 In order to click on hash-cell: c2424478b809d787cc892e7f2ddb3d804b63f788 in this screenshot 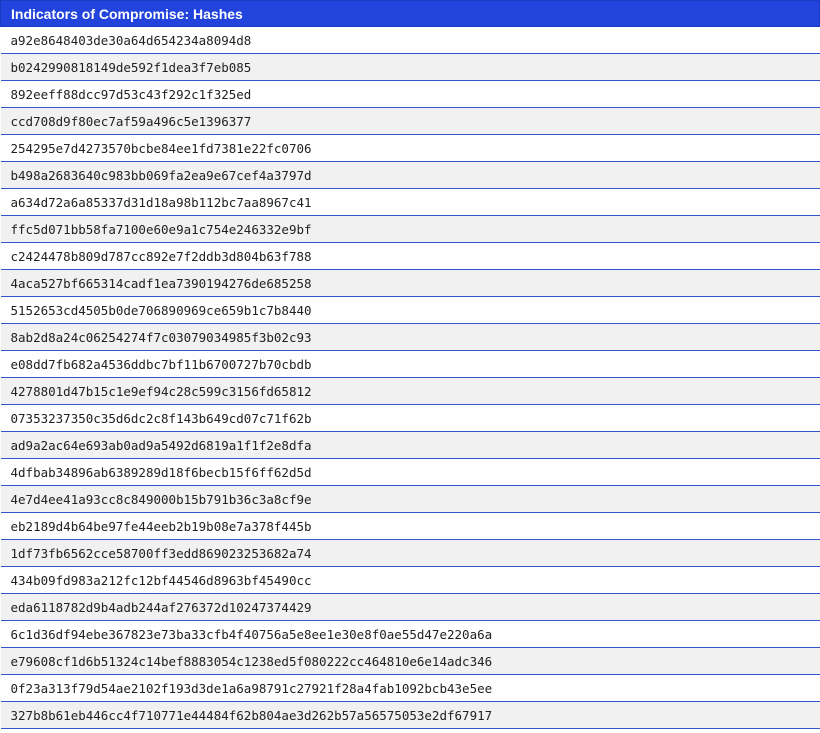, I will do `click(410, 256)`.